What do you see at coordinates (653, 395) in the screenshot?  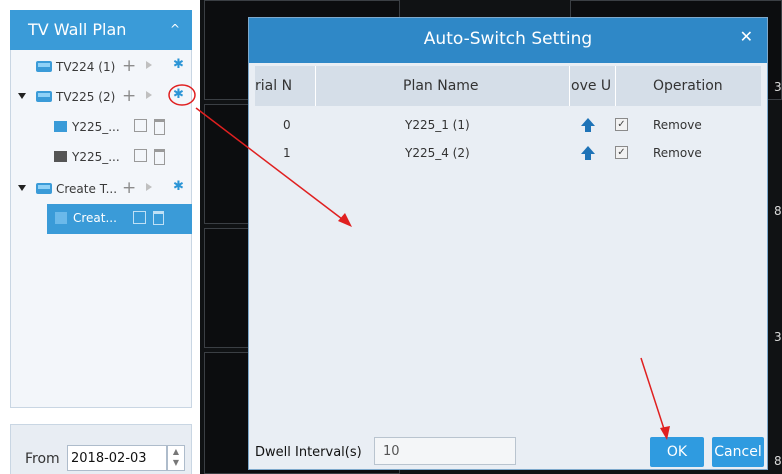 I see `ok-arrow-line` at bounding box center [653, 395].